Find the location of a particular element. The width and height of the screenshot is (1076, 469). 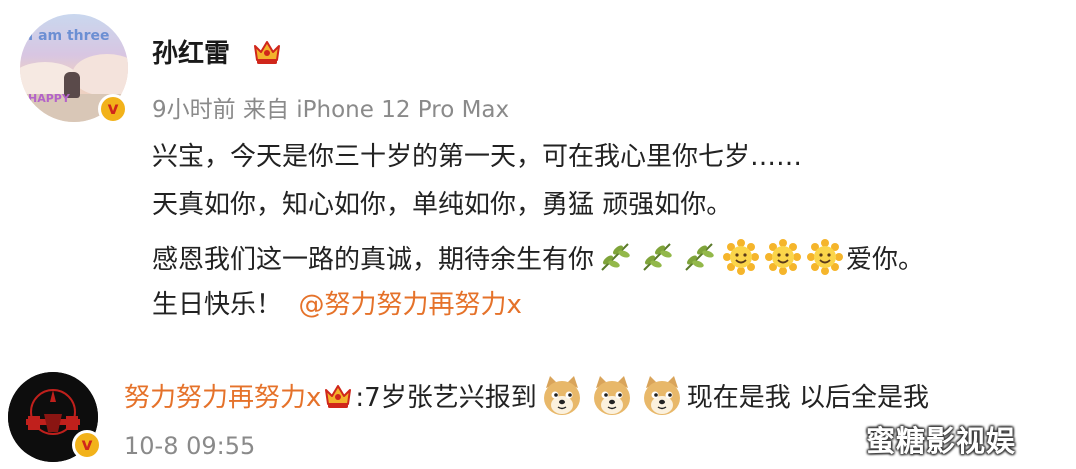

post-text-segment: 生日快乐！ is located at coordinates (217, 305).